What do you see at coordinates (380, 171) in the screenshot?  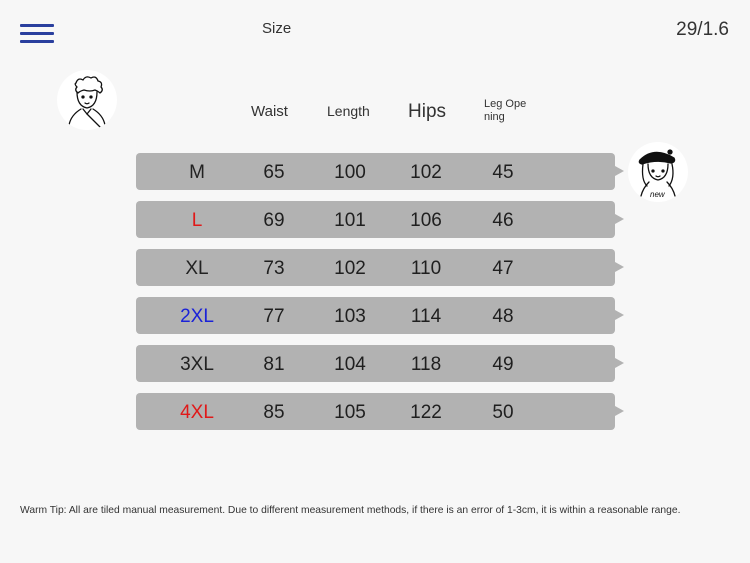 I see `table-row: M 65 100 102 45` at bounding box center [380, 171].